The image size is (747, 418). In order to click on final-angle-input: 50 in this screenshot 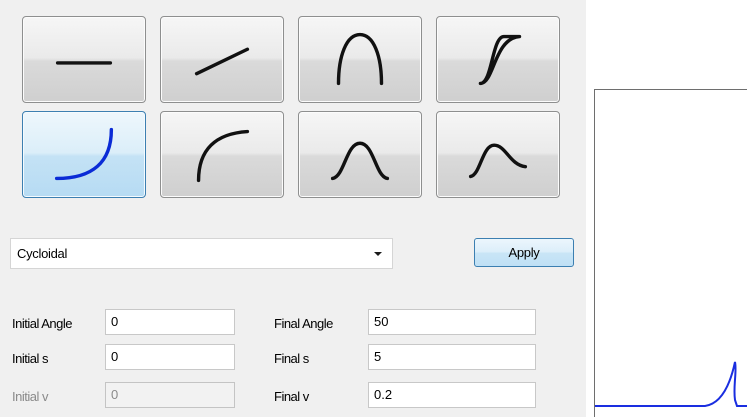, I will do `click(452, 322)`.